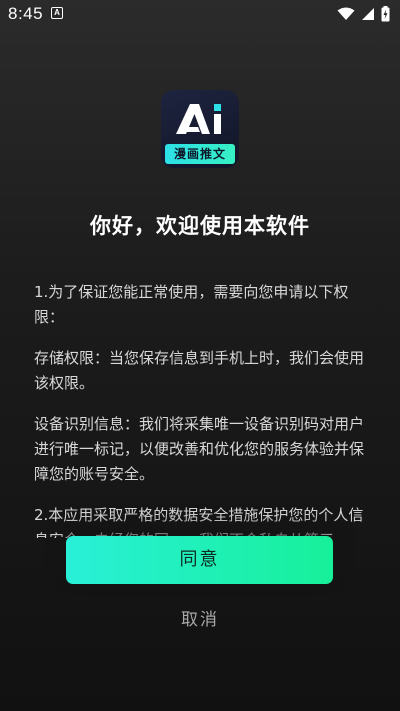 Image resolution: width=400 pixels, height=711 pixels. Describe the element at coordinates (26, 13) in the screenshot. I see `status-time: 8:45` at that location.